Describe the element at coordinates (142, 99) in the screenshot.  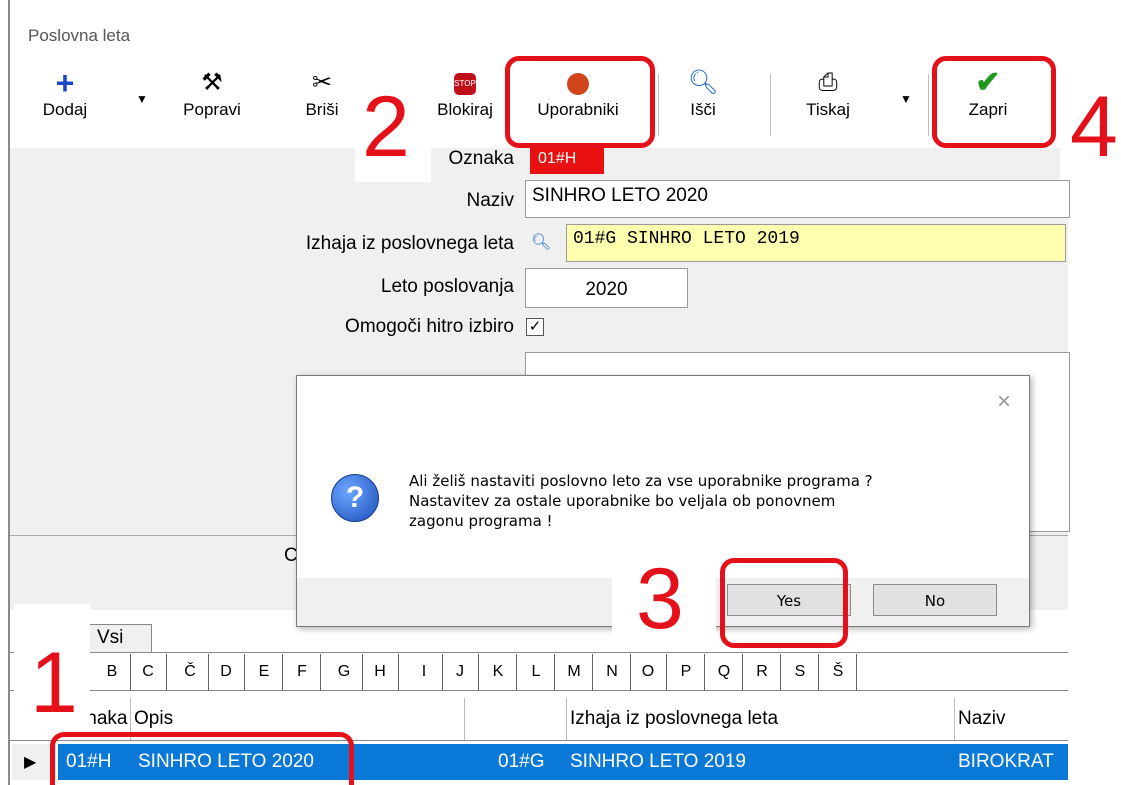
I see `add-dropdown-arrow: ▼` at that location.